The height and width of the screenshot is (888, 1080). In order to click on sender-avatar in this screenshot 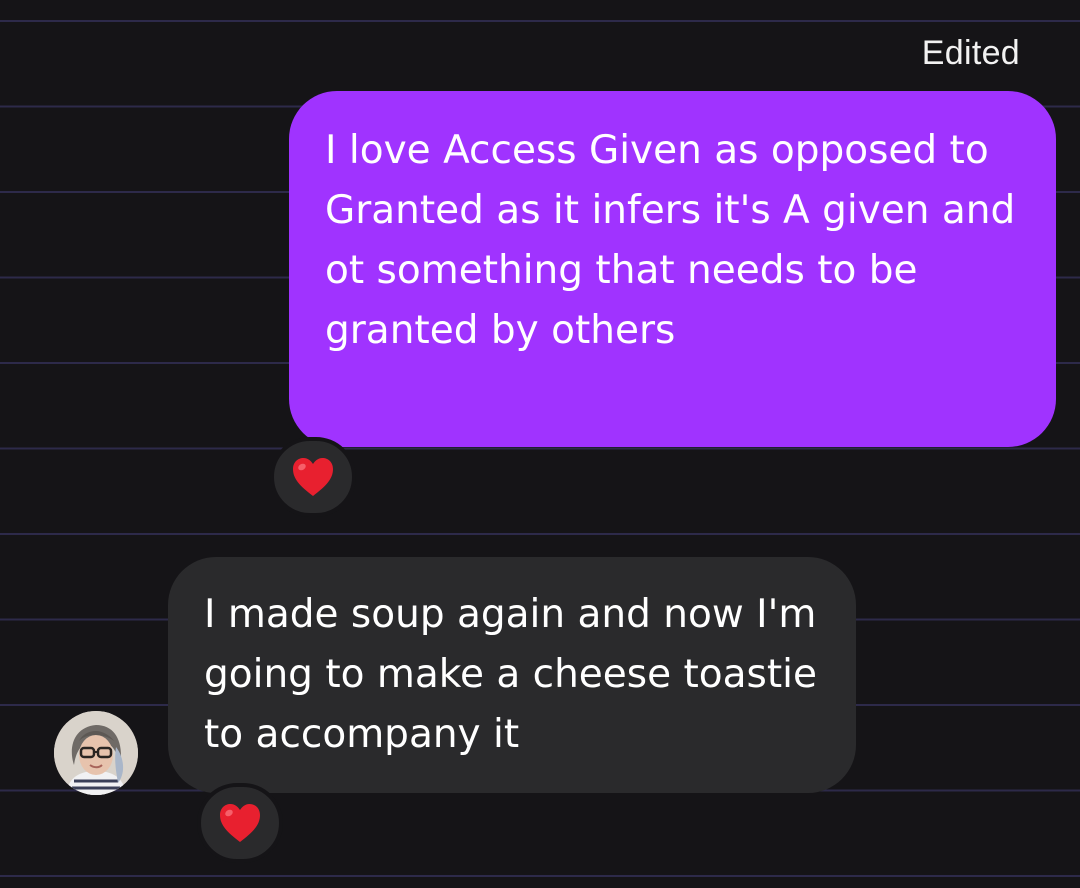, I will do `click(96, 753)`.